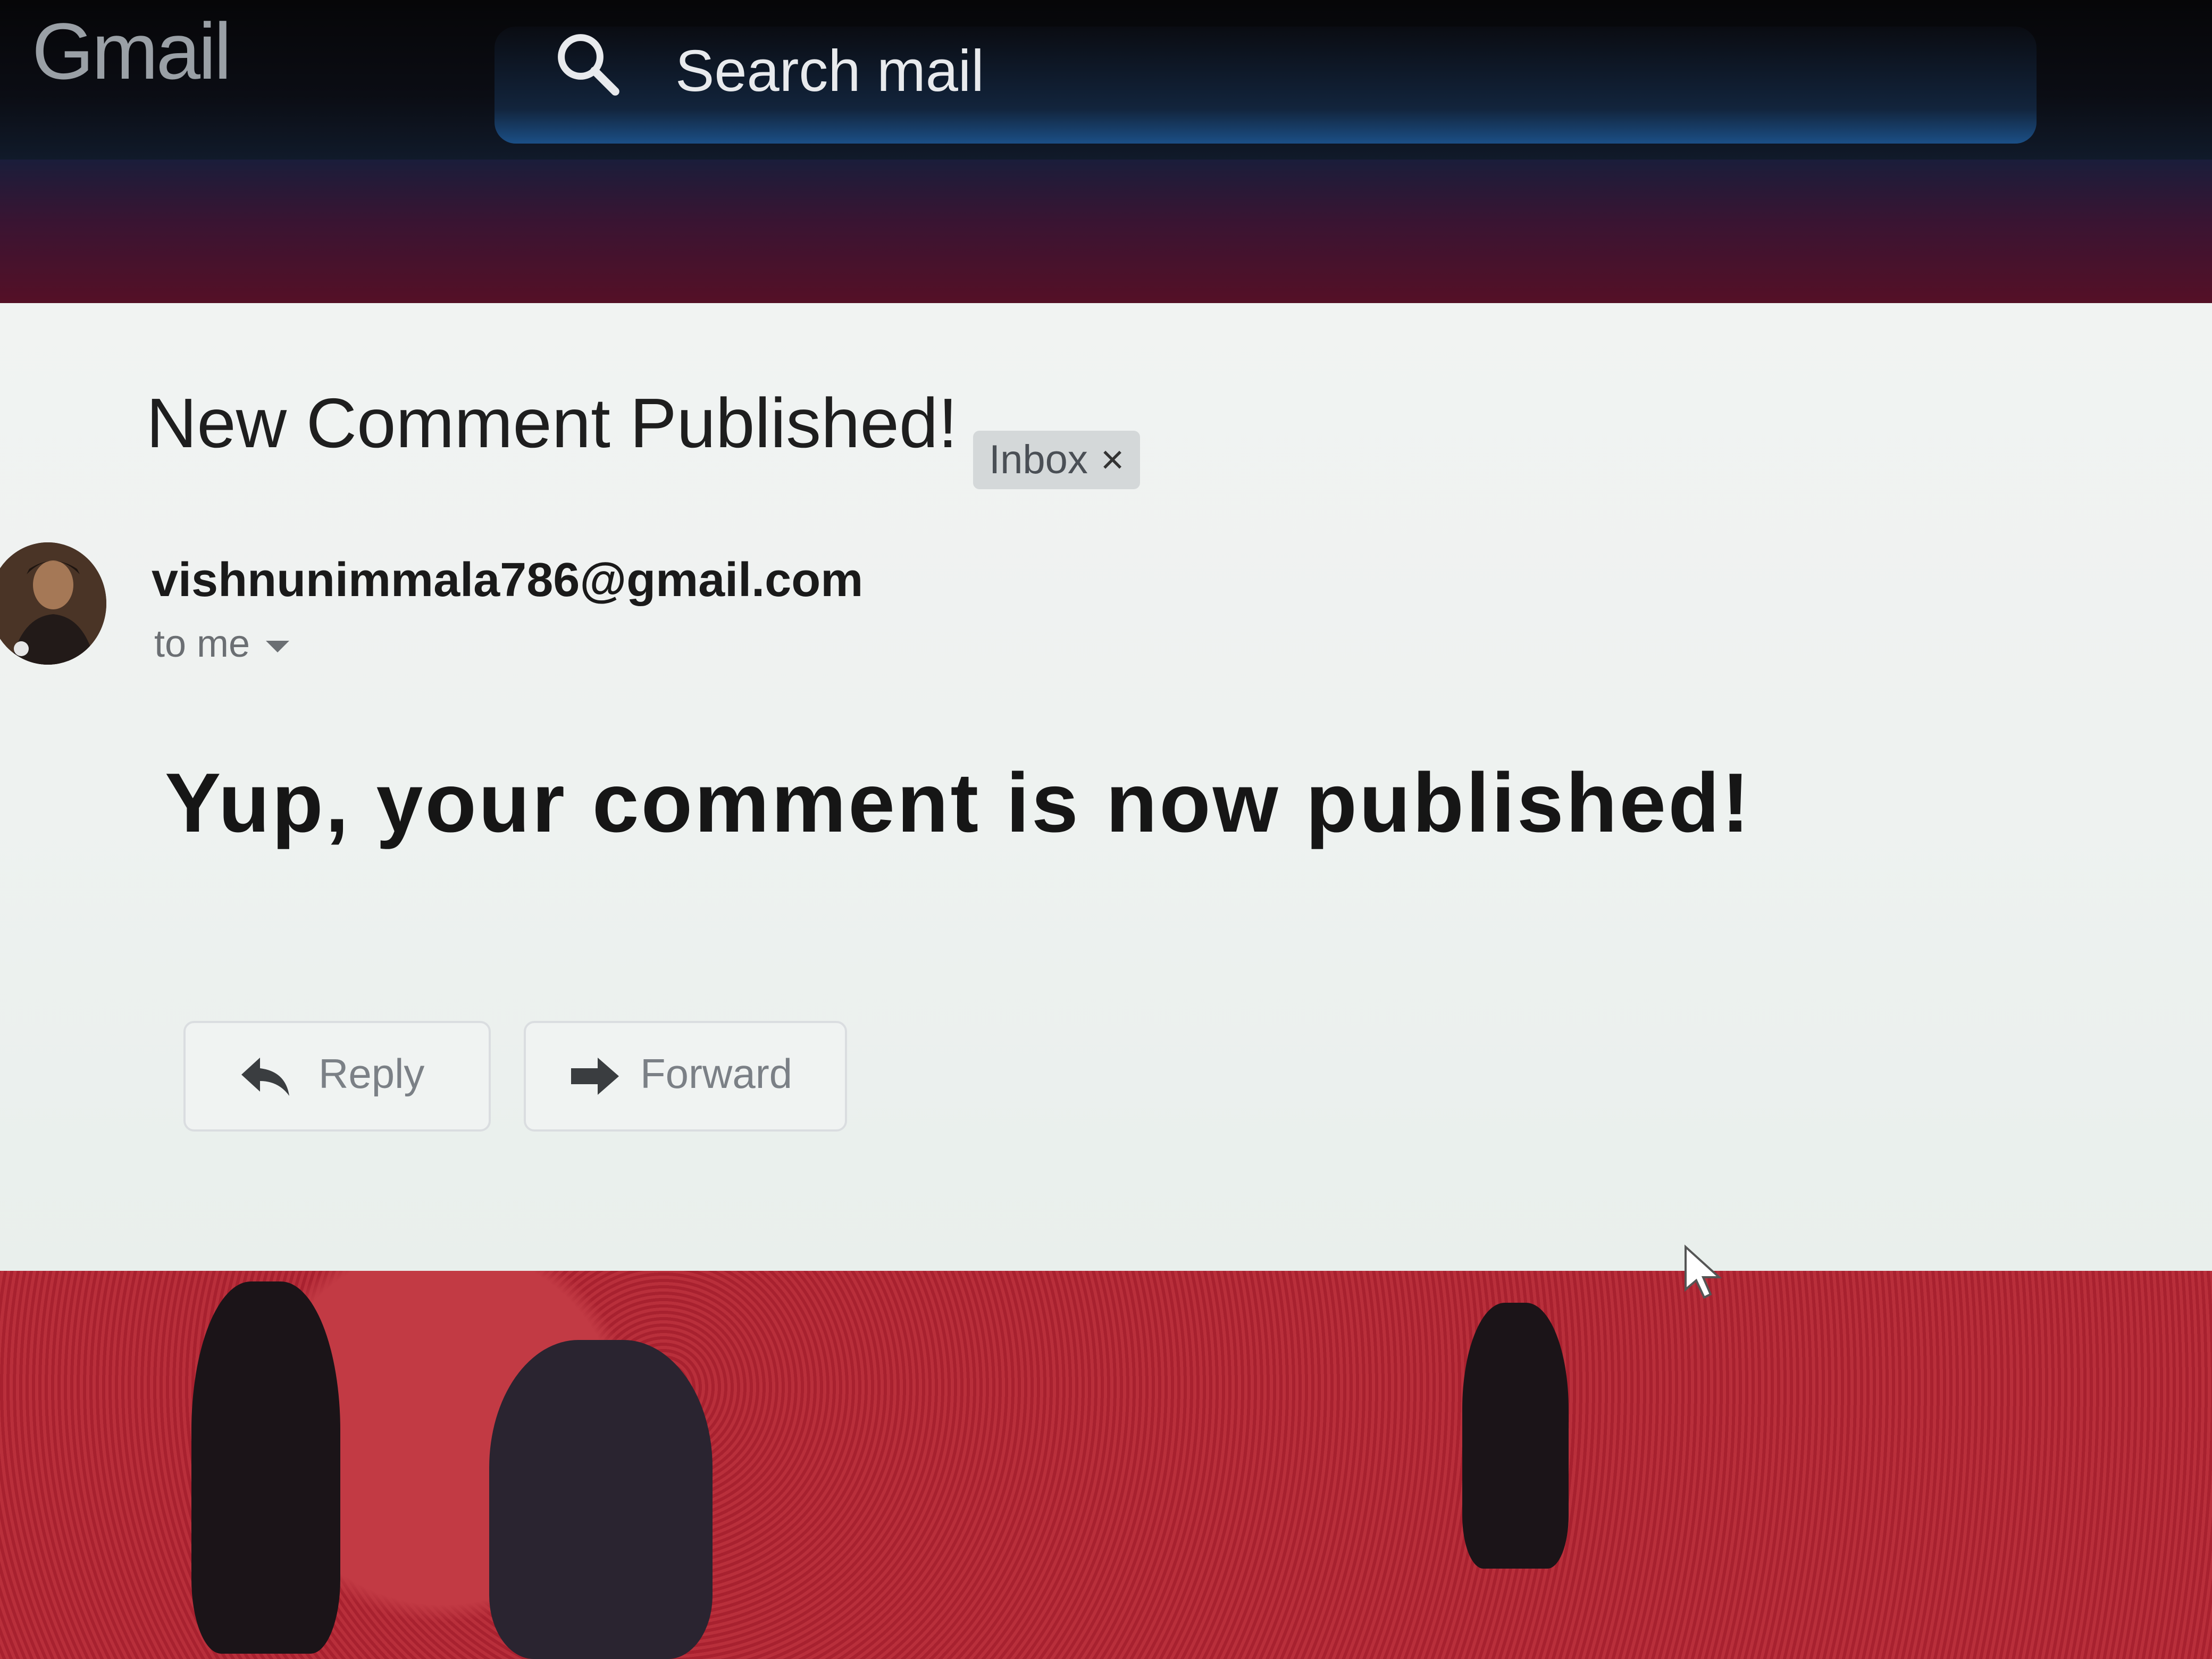  I want to click on forward-label: Forward, so click(716, 1073).